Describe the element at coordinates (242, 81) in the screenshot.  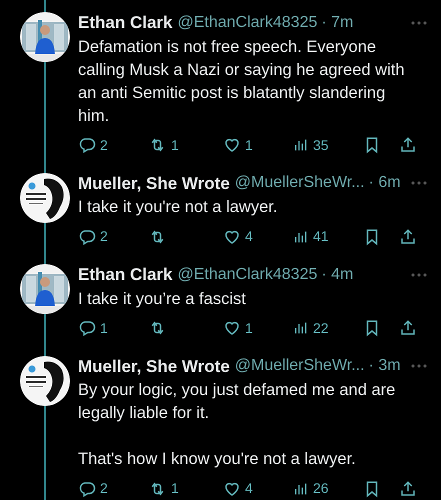
I see `post-text: Defamation is not free speech. Everyone calling Musk a Nazi or saying he agreed with an anti Semitic post is blatantly slandering him.` at that location.